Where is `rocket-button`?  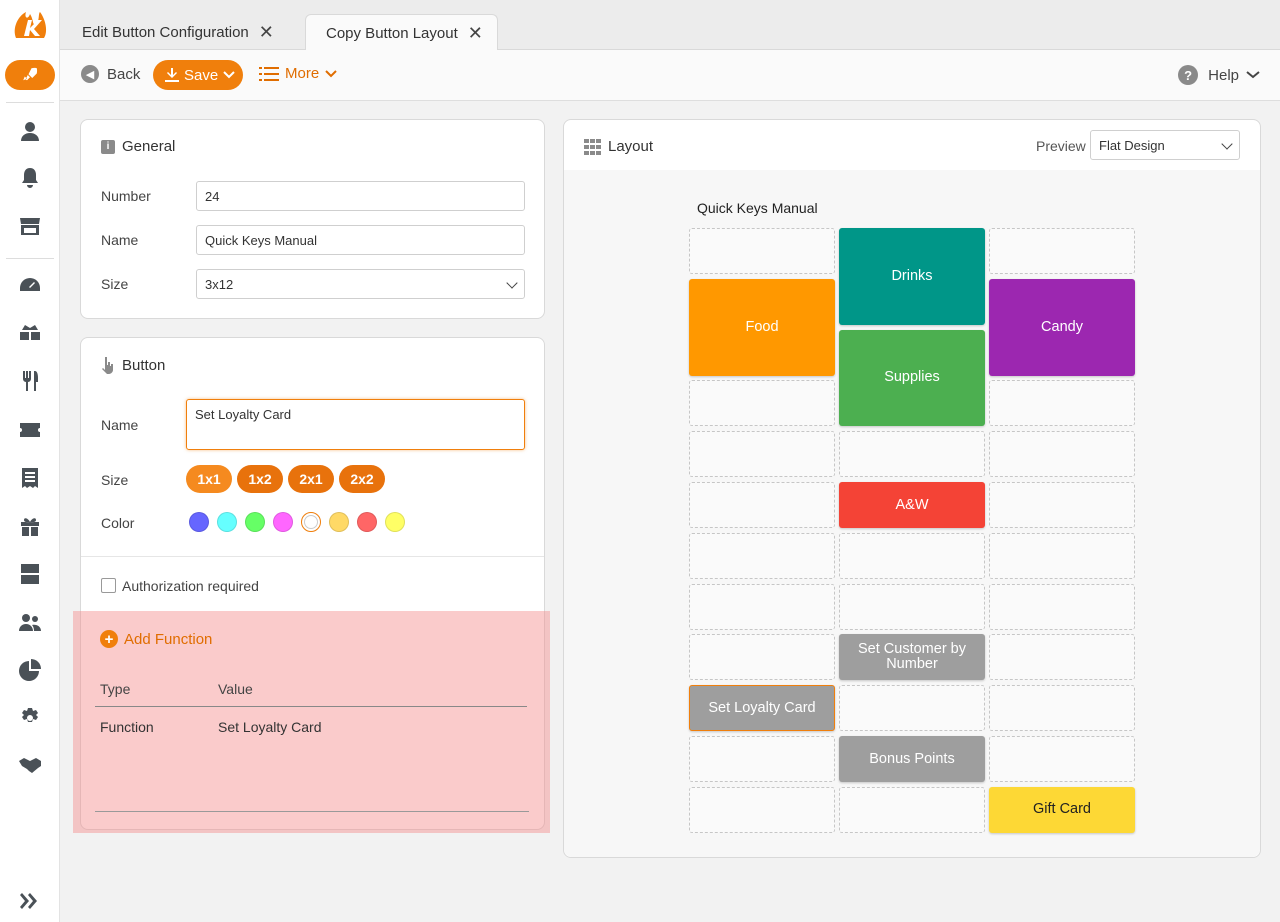 rocket-button is located at coordinates (30, 75).